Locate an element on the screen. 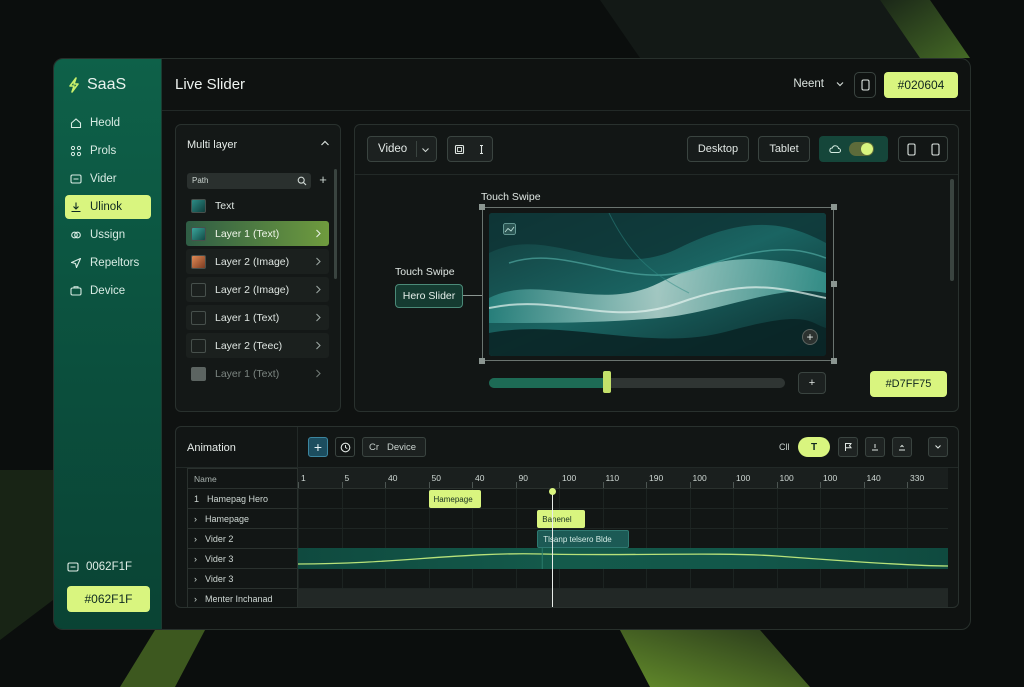  image-icon is located at coordinates (509, 229).